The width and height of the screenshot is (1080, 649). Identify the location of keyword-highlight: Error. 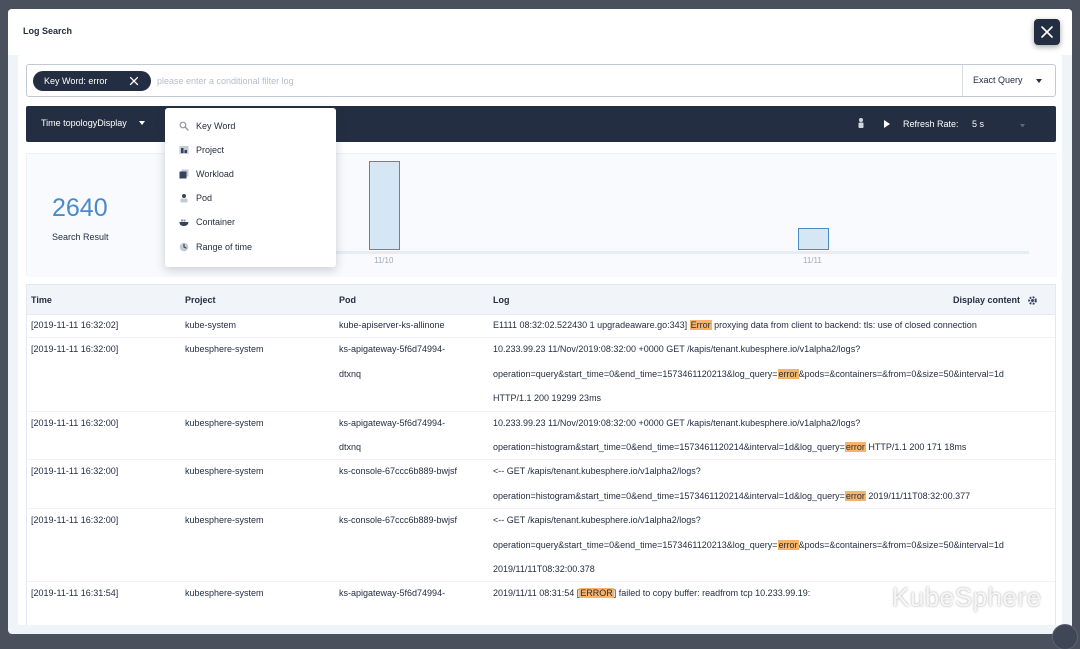
(700, 325).